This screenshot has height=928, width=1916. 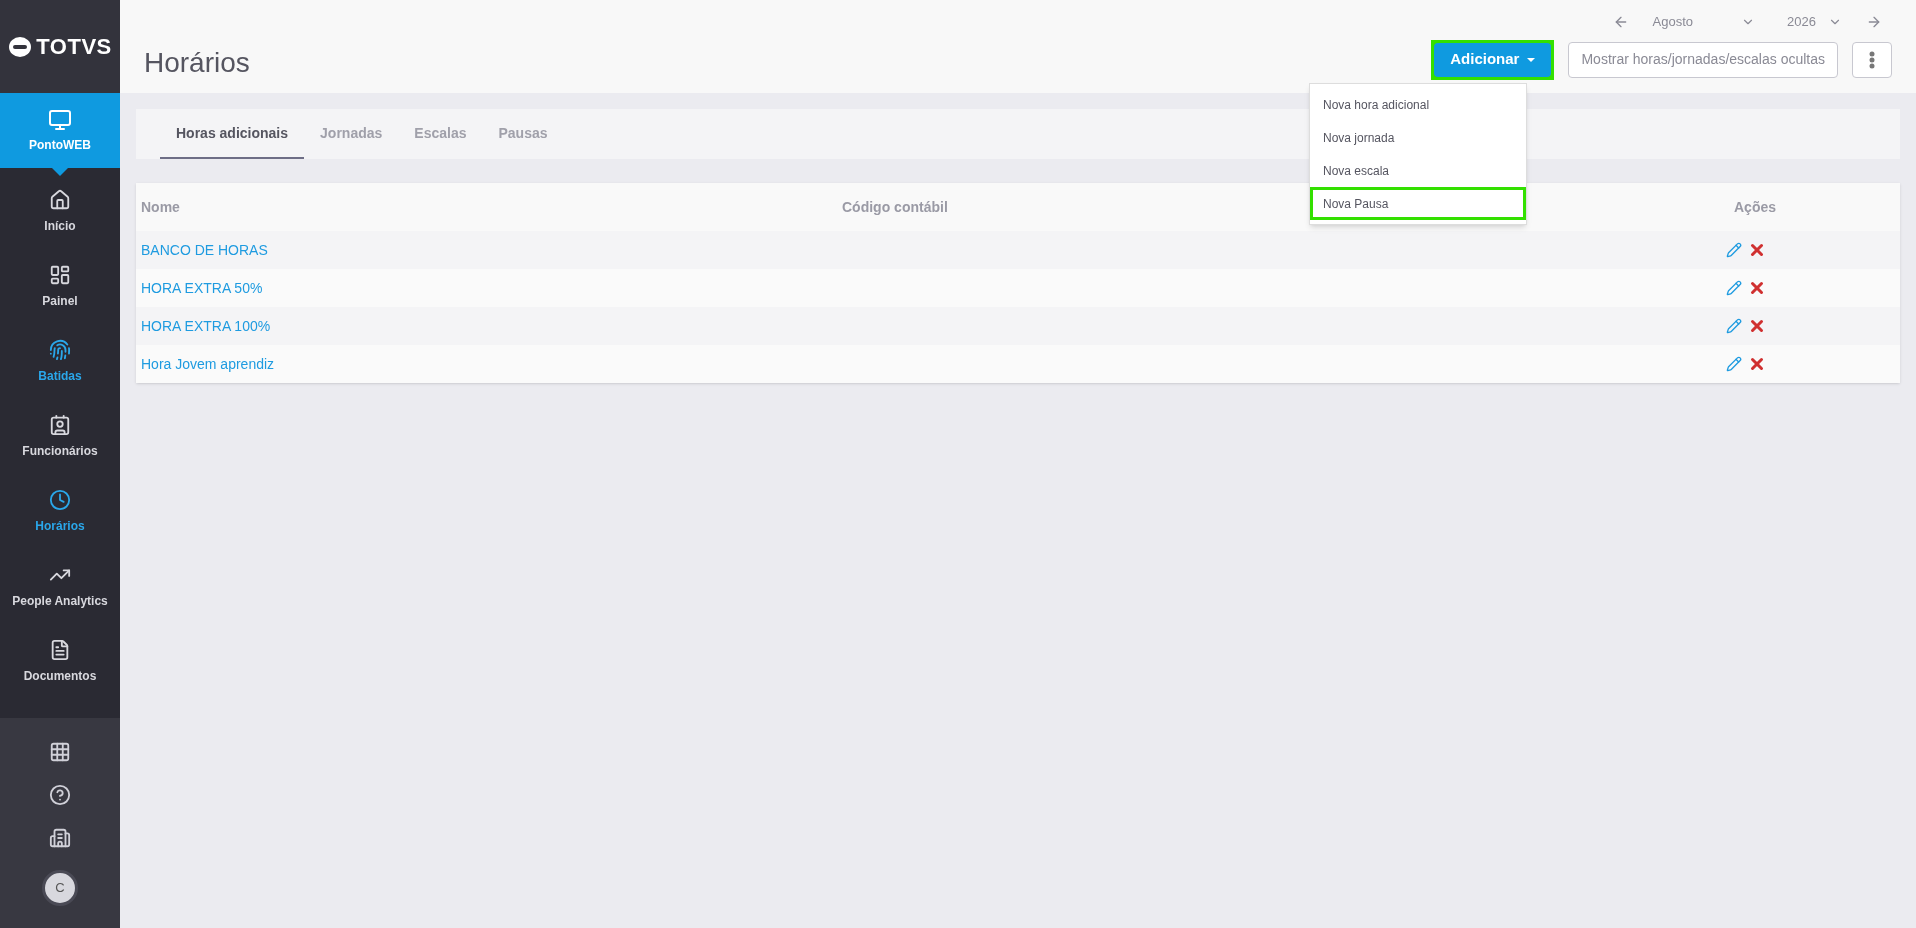 I want to click on sidebar-item: Documentos, so click(x=60, y=661).